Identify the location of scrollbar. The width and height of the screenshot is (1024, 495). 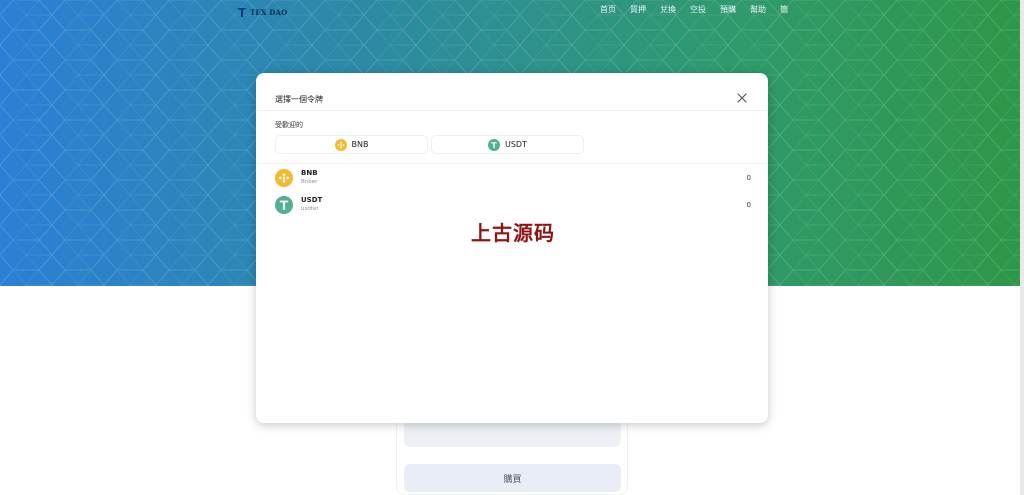
(1022, 247).